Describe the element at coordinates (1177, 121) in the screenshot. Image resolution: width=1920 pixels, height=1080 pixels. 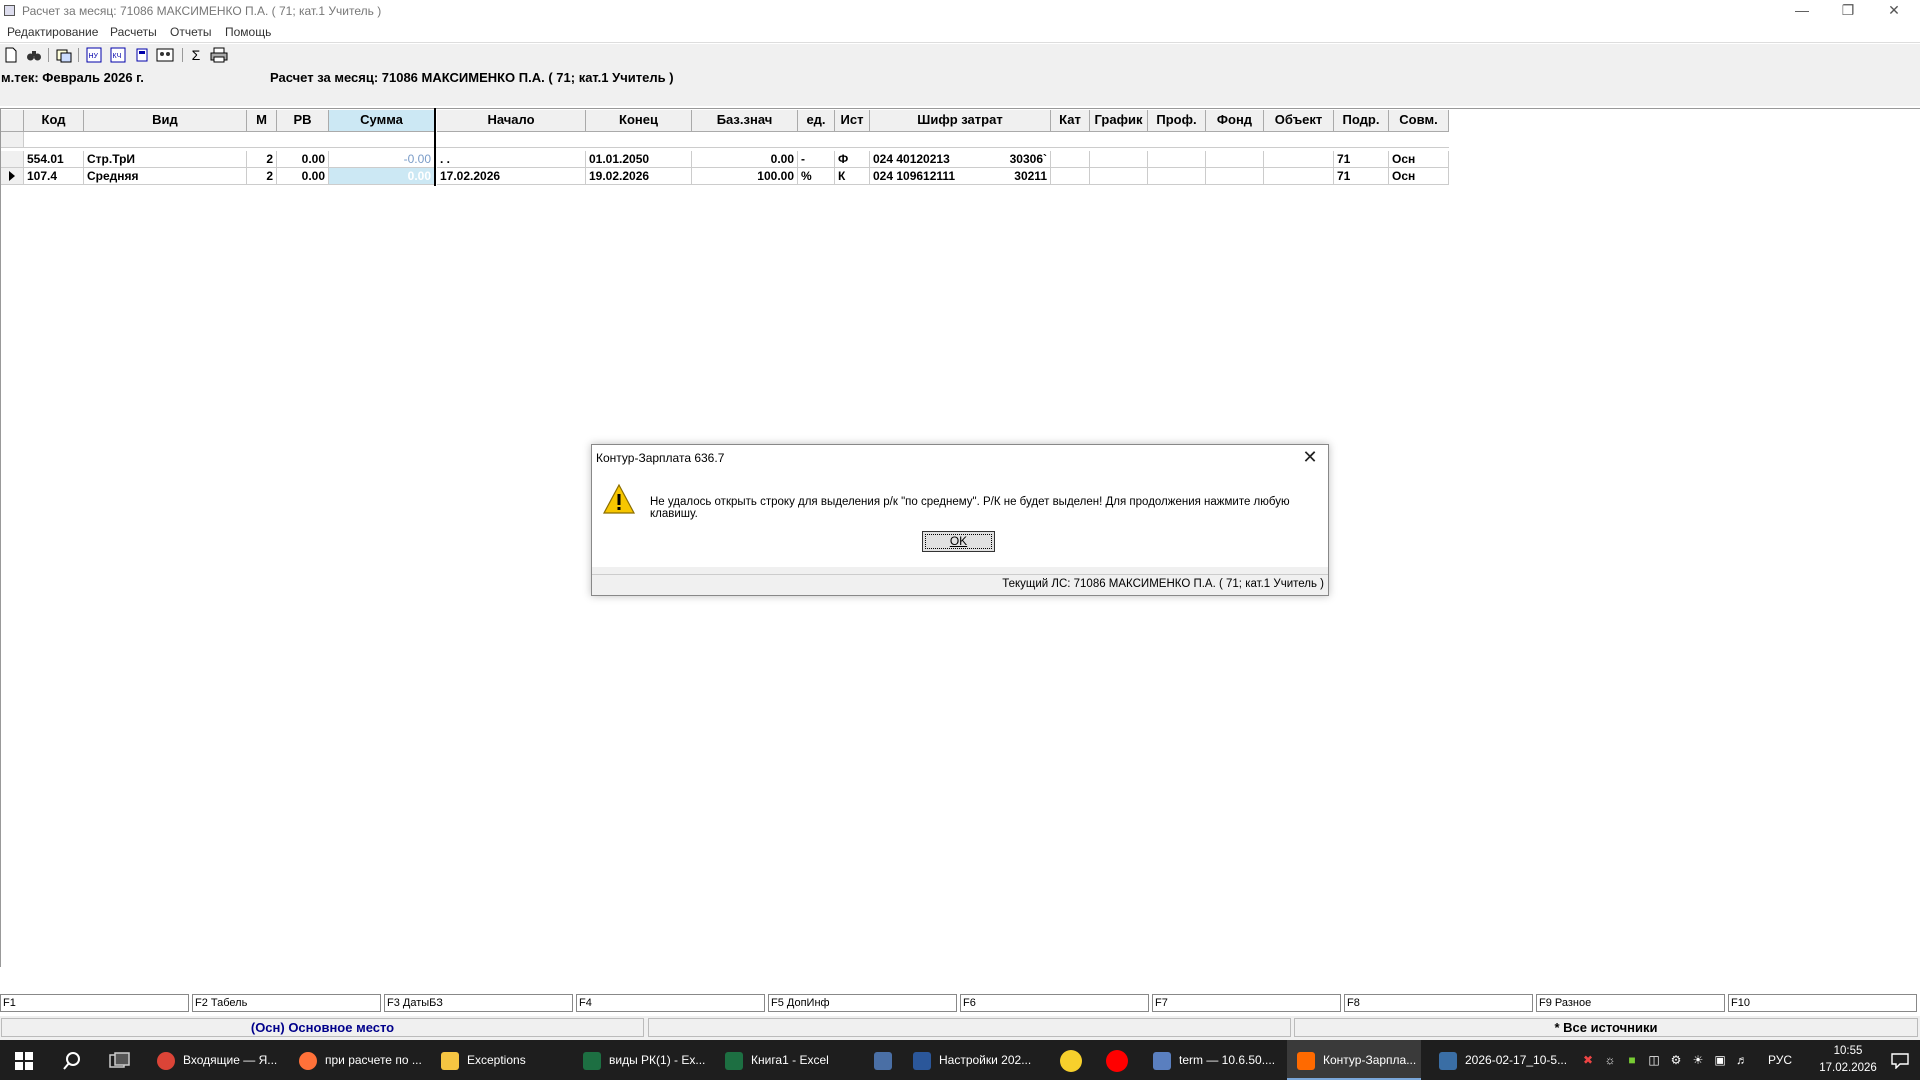
I see `col-header-prof: Проф.` at that location.